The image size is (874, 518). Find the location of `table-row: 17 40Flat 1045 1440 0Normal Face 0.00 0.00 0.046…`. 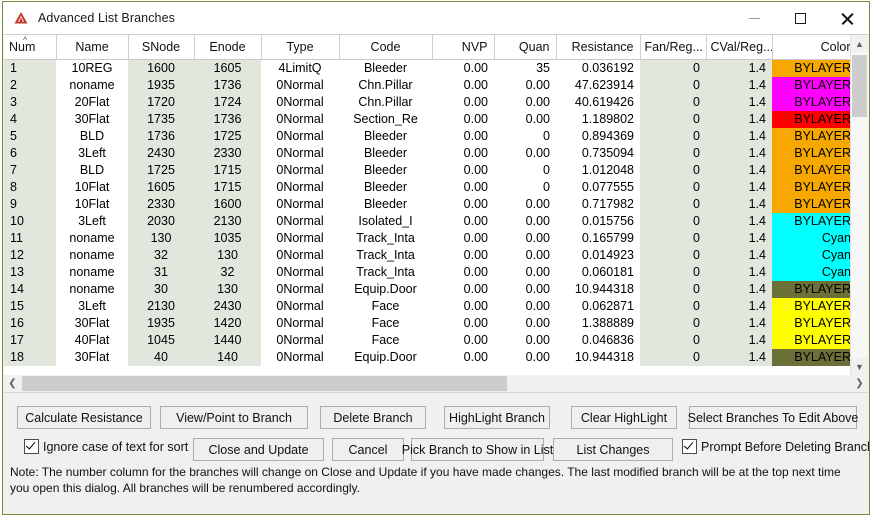

table-row: 17 40Flat 1045 1440 0Normal Face 0.00 0.00 0.046… is located at coordinates (427, 340).